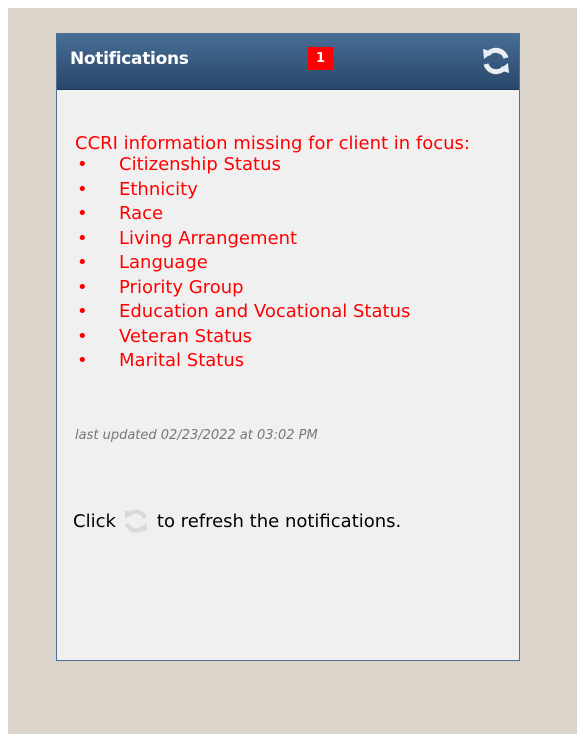 Image resolution: width=577 pixels, height=734 pixels. What do you see at coordinates (200, 164) in the screenshot?
I see `missing-field-label: Citizenship Status` at bounding box center [200, 164].